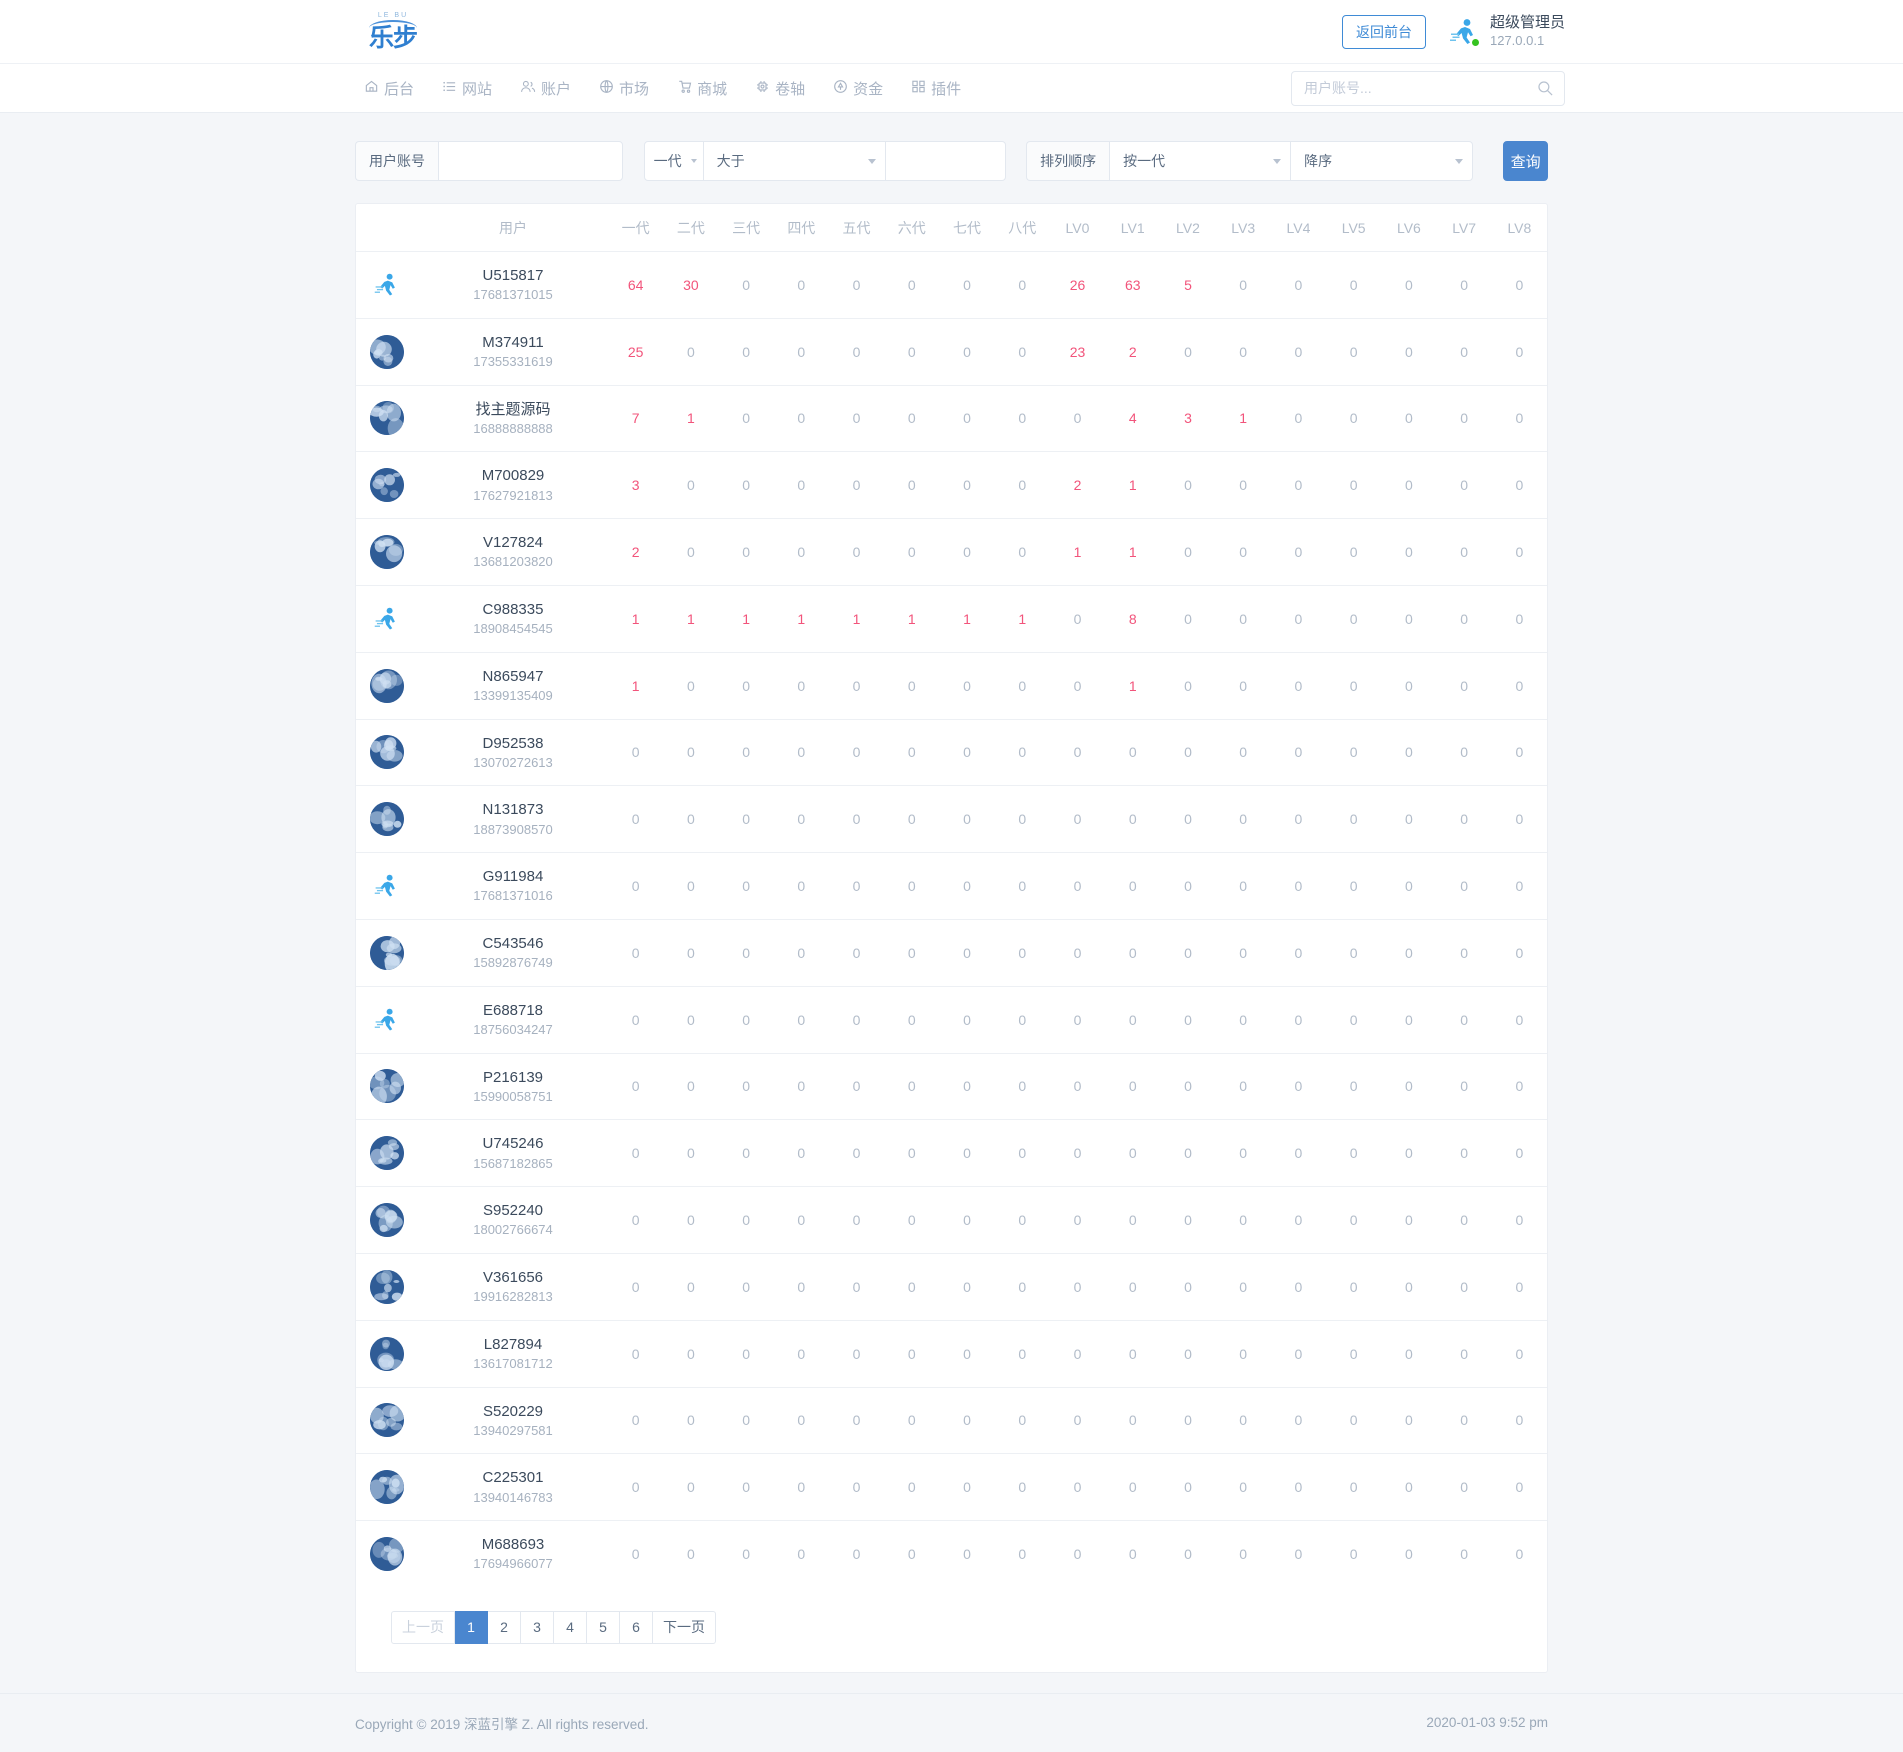 Image resolution: width=1903 pixels, height=1752 pixels. I want to click on nav-item-backend: 后台, so click(389, 88).